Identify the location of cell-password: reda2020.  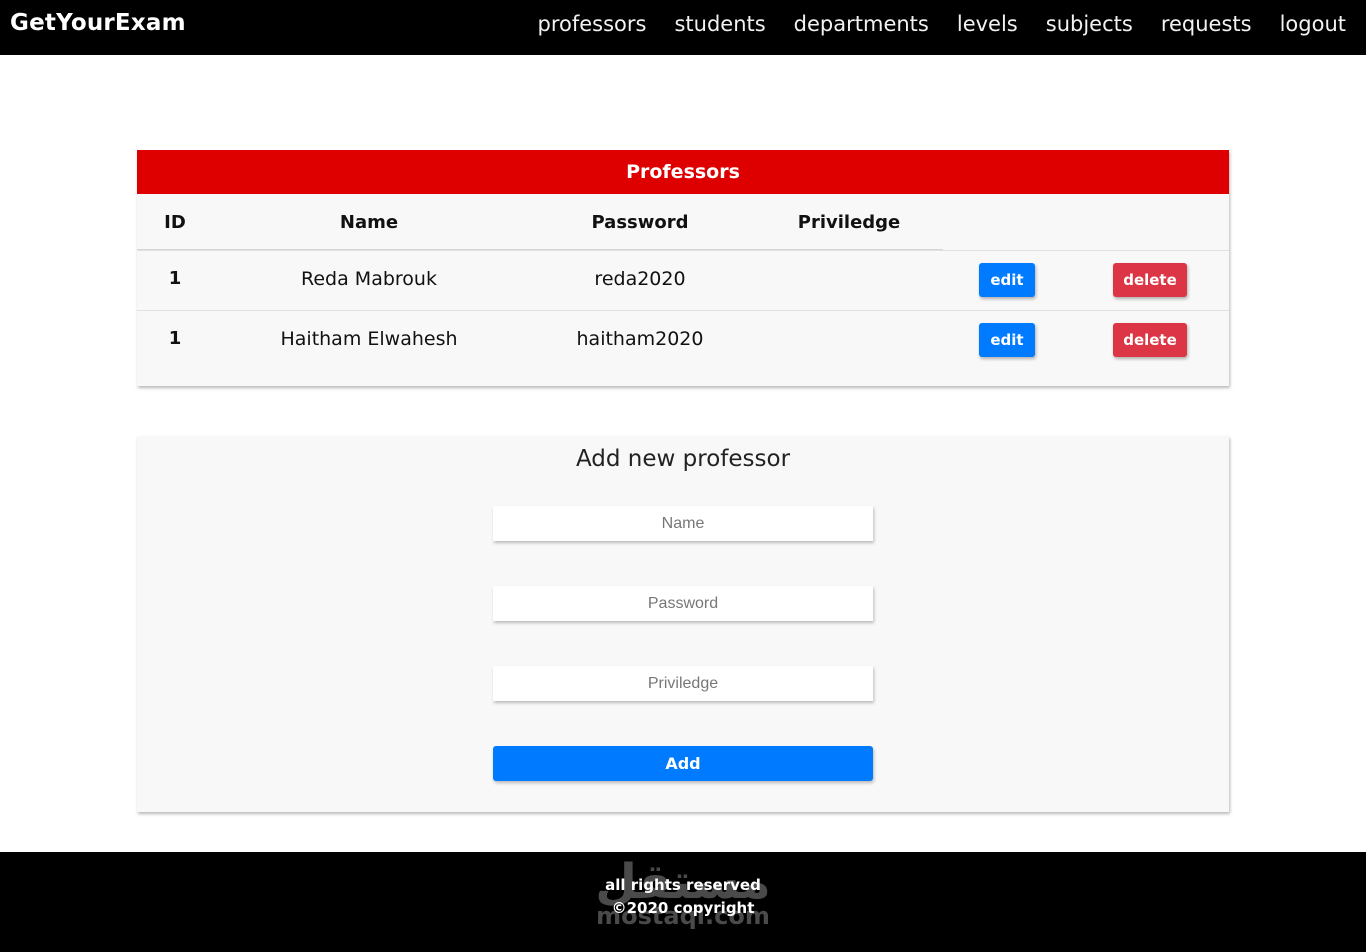
(640, 279).